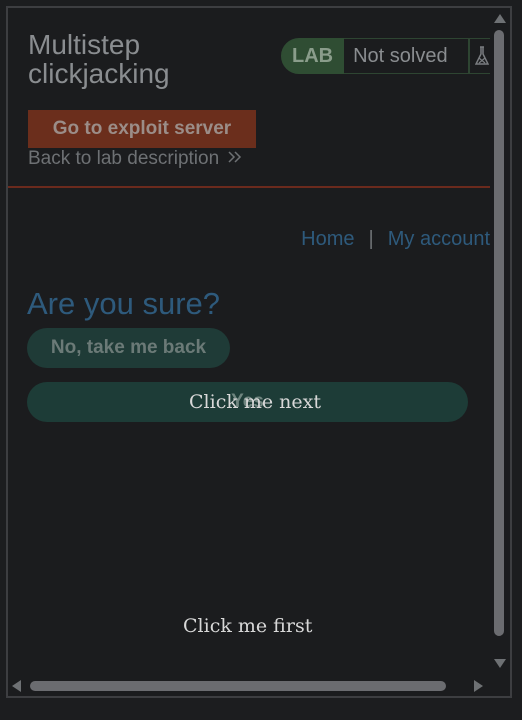  I want to click on lab-status-widget: LAB Not solved, so click(388, 56).